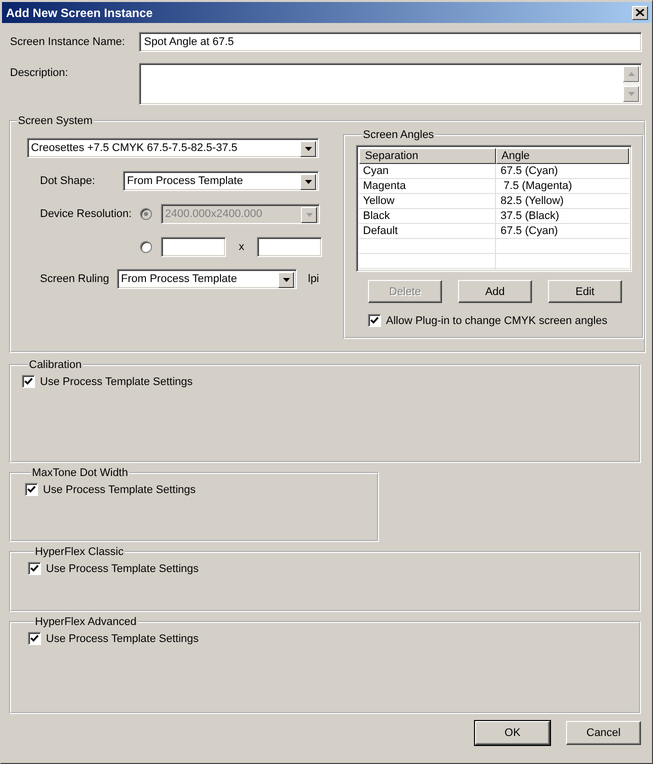 The height and width of the screenshot is (764, 653). Describe the element at coordinates (39, 74) in the screenshot. I see `field-label: Description:` at that location.